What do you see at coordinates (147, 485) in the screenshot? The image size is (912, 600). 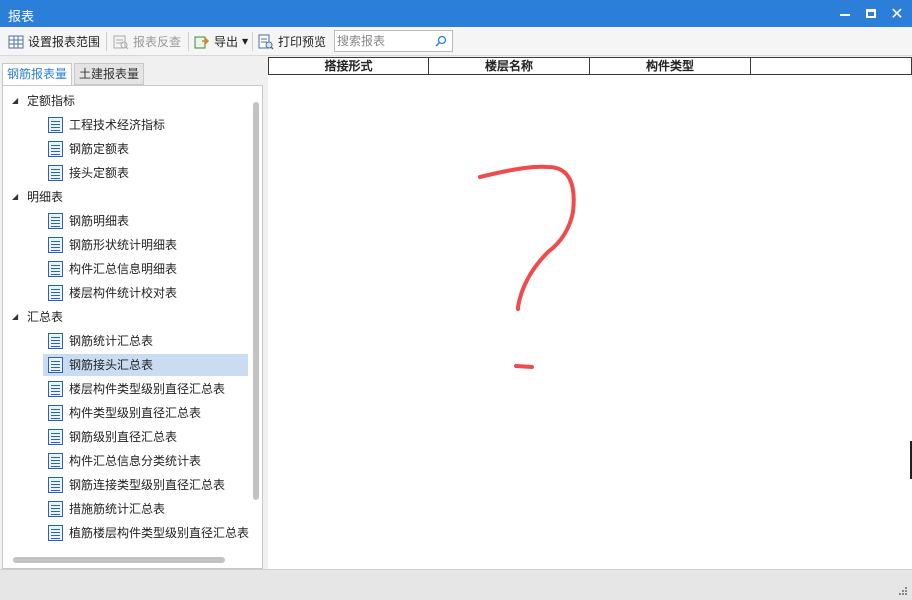 I see `tree-item-label: 钢筋连接类型级别直径汇总表` at bounding box center [147, 485].